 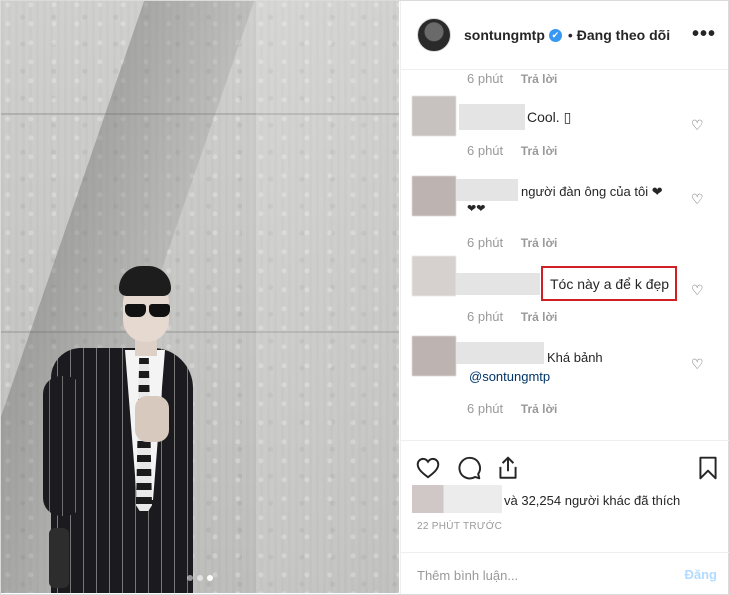 What do you see at coordinates (147, 311) in the screenshot?
I see `sunglasses` at bounding box center [147, 311].